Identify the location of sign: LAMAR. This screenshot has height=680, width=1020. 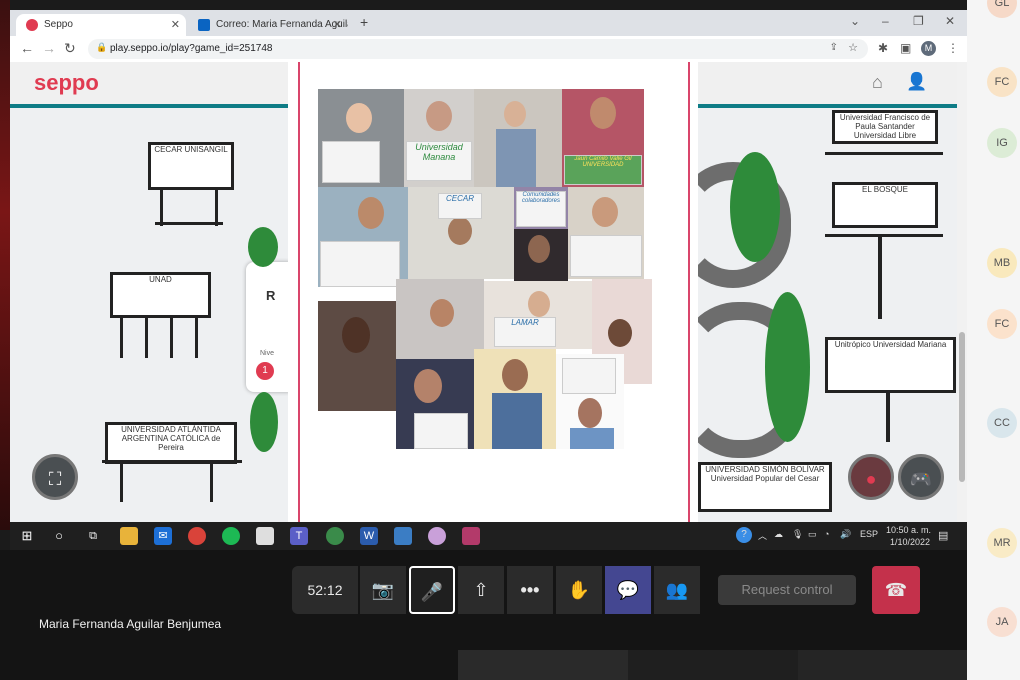
(525, 332).